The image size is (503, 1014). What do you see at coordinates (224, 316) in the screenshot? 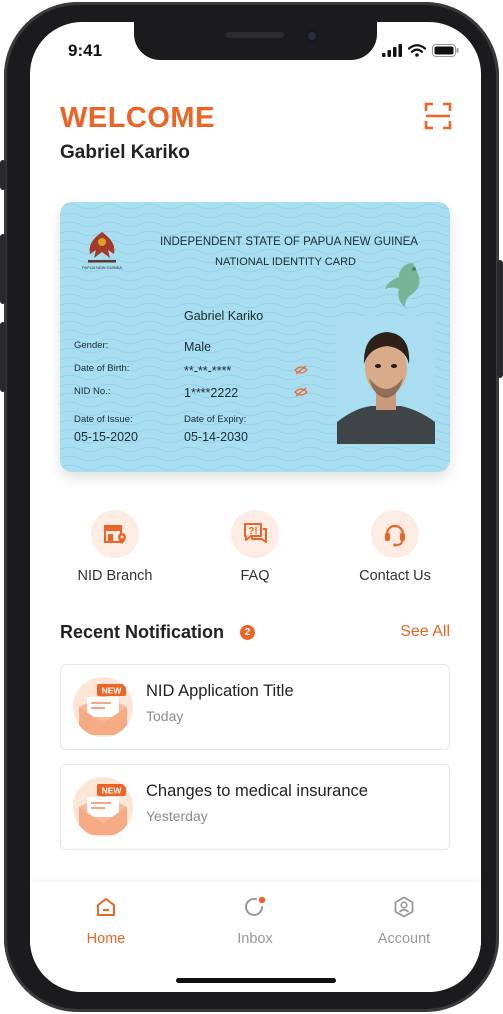
I see `card-holder-name: Gabriel Kariko` at bounding box center [224, 316].